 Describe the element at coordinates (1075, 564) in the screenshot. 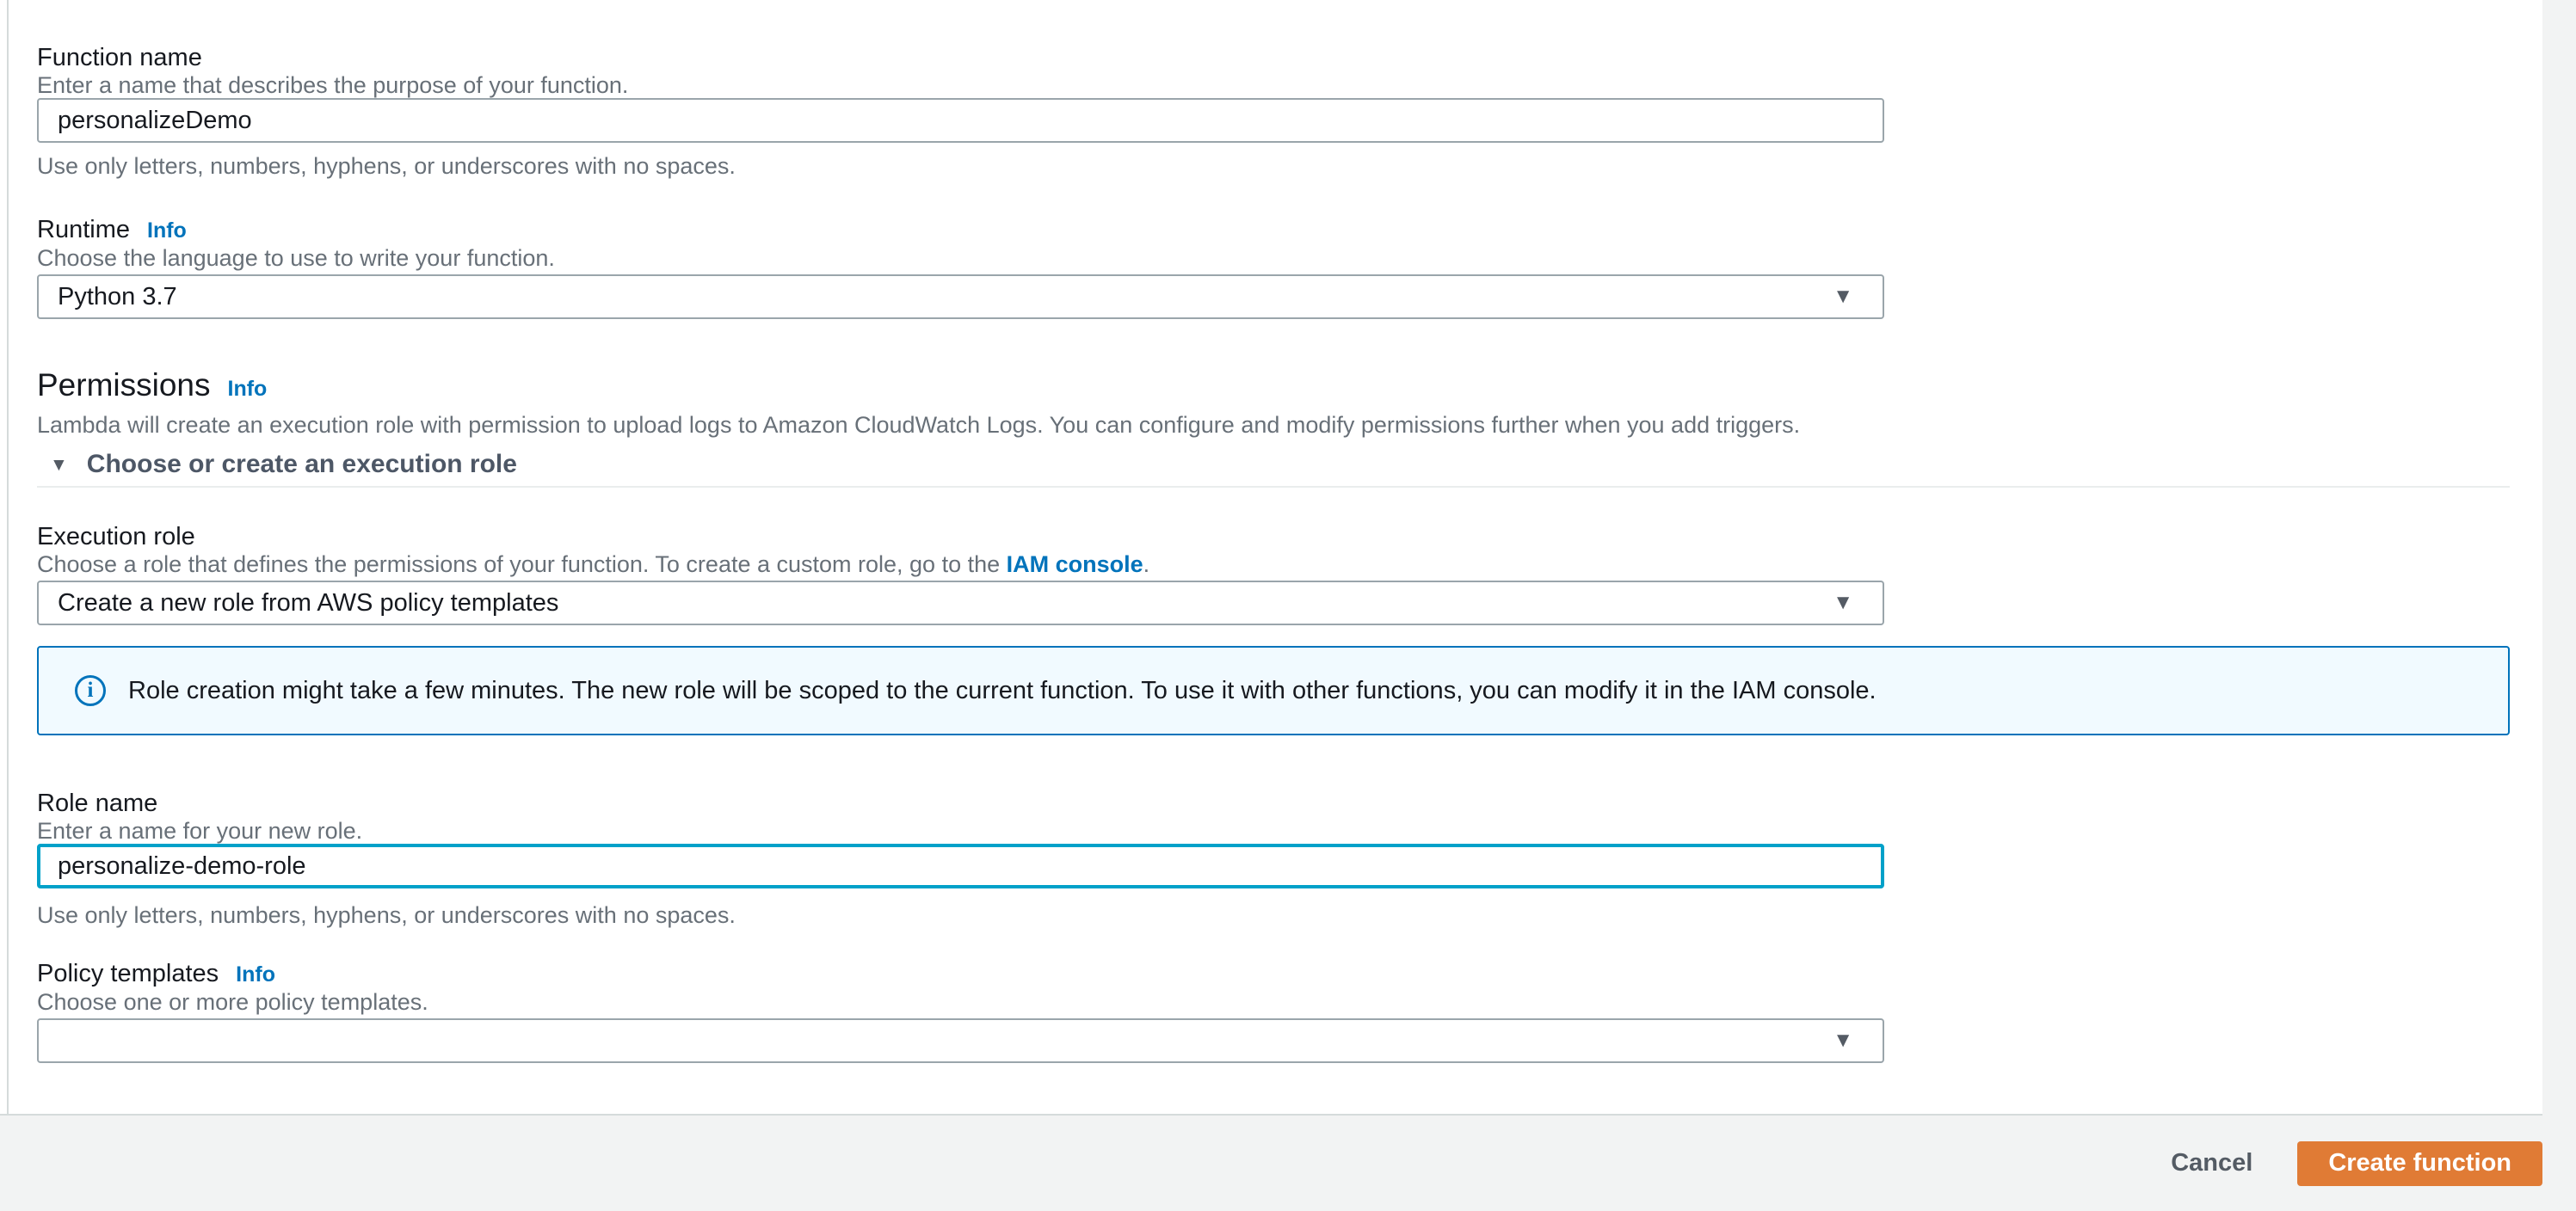

I see `iam-console-link: IAM console` at that location.